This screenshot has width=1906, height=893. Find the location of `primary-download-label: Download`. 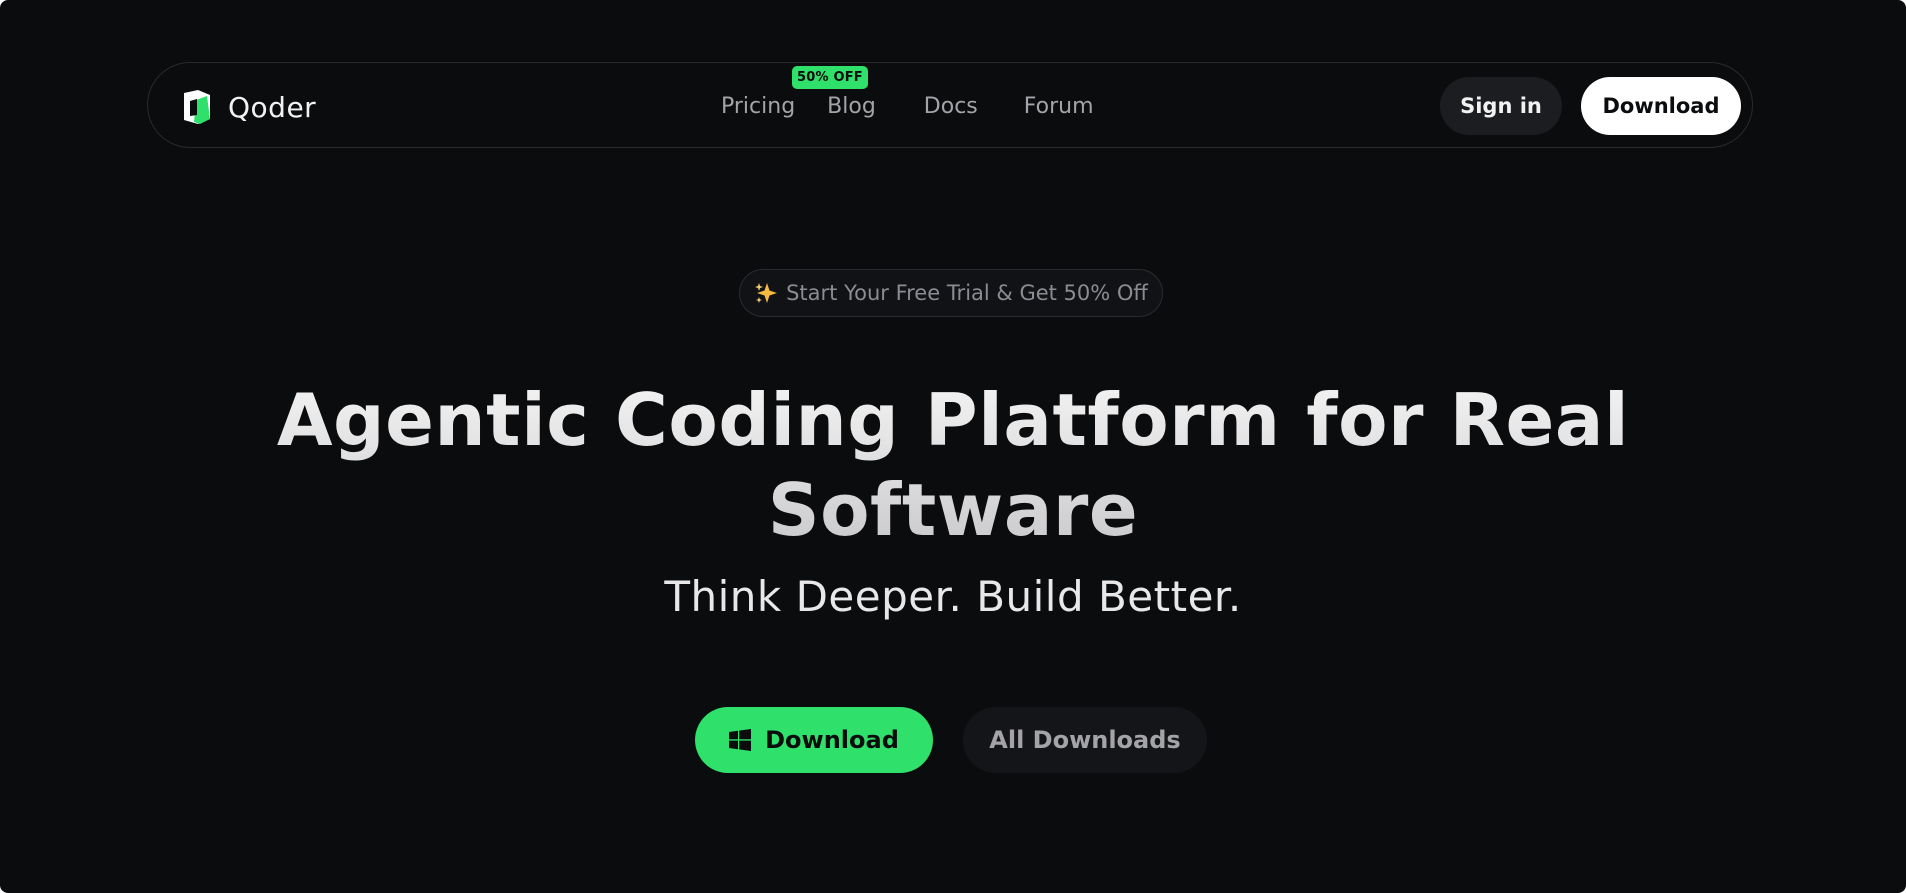

primary-download-label: Download is located at coordinates (832, 740).